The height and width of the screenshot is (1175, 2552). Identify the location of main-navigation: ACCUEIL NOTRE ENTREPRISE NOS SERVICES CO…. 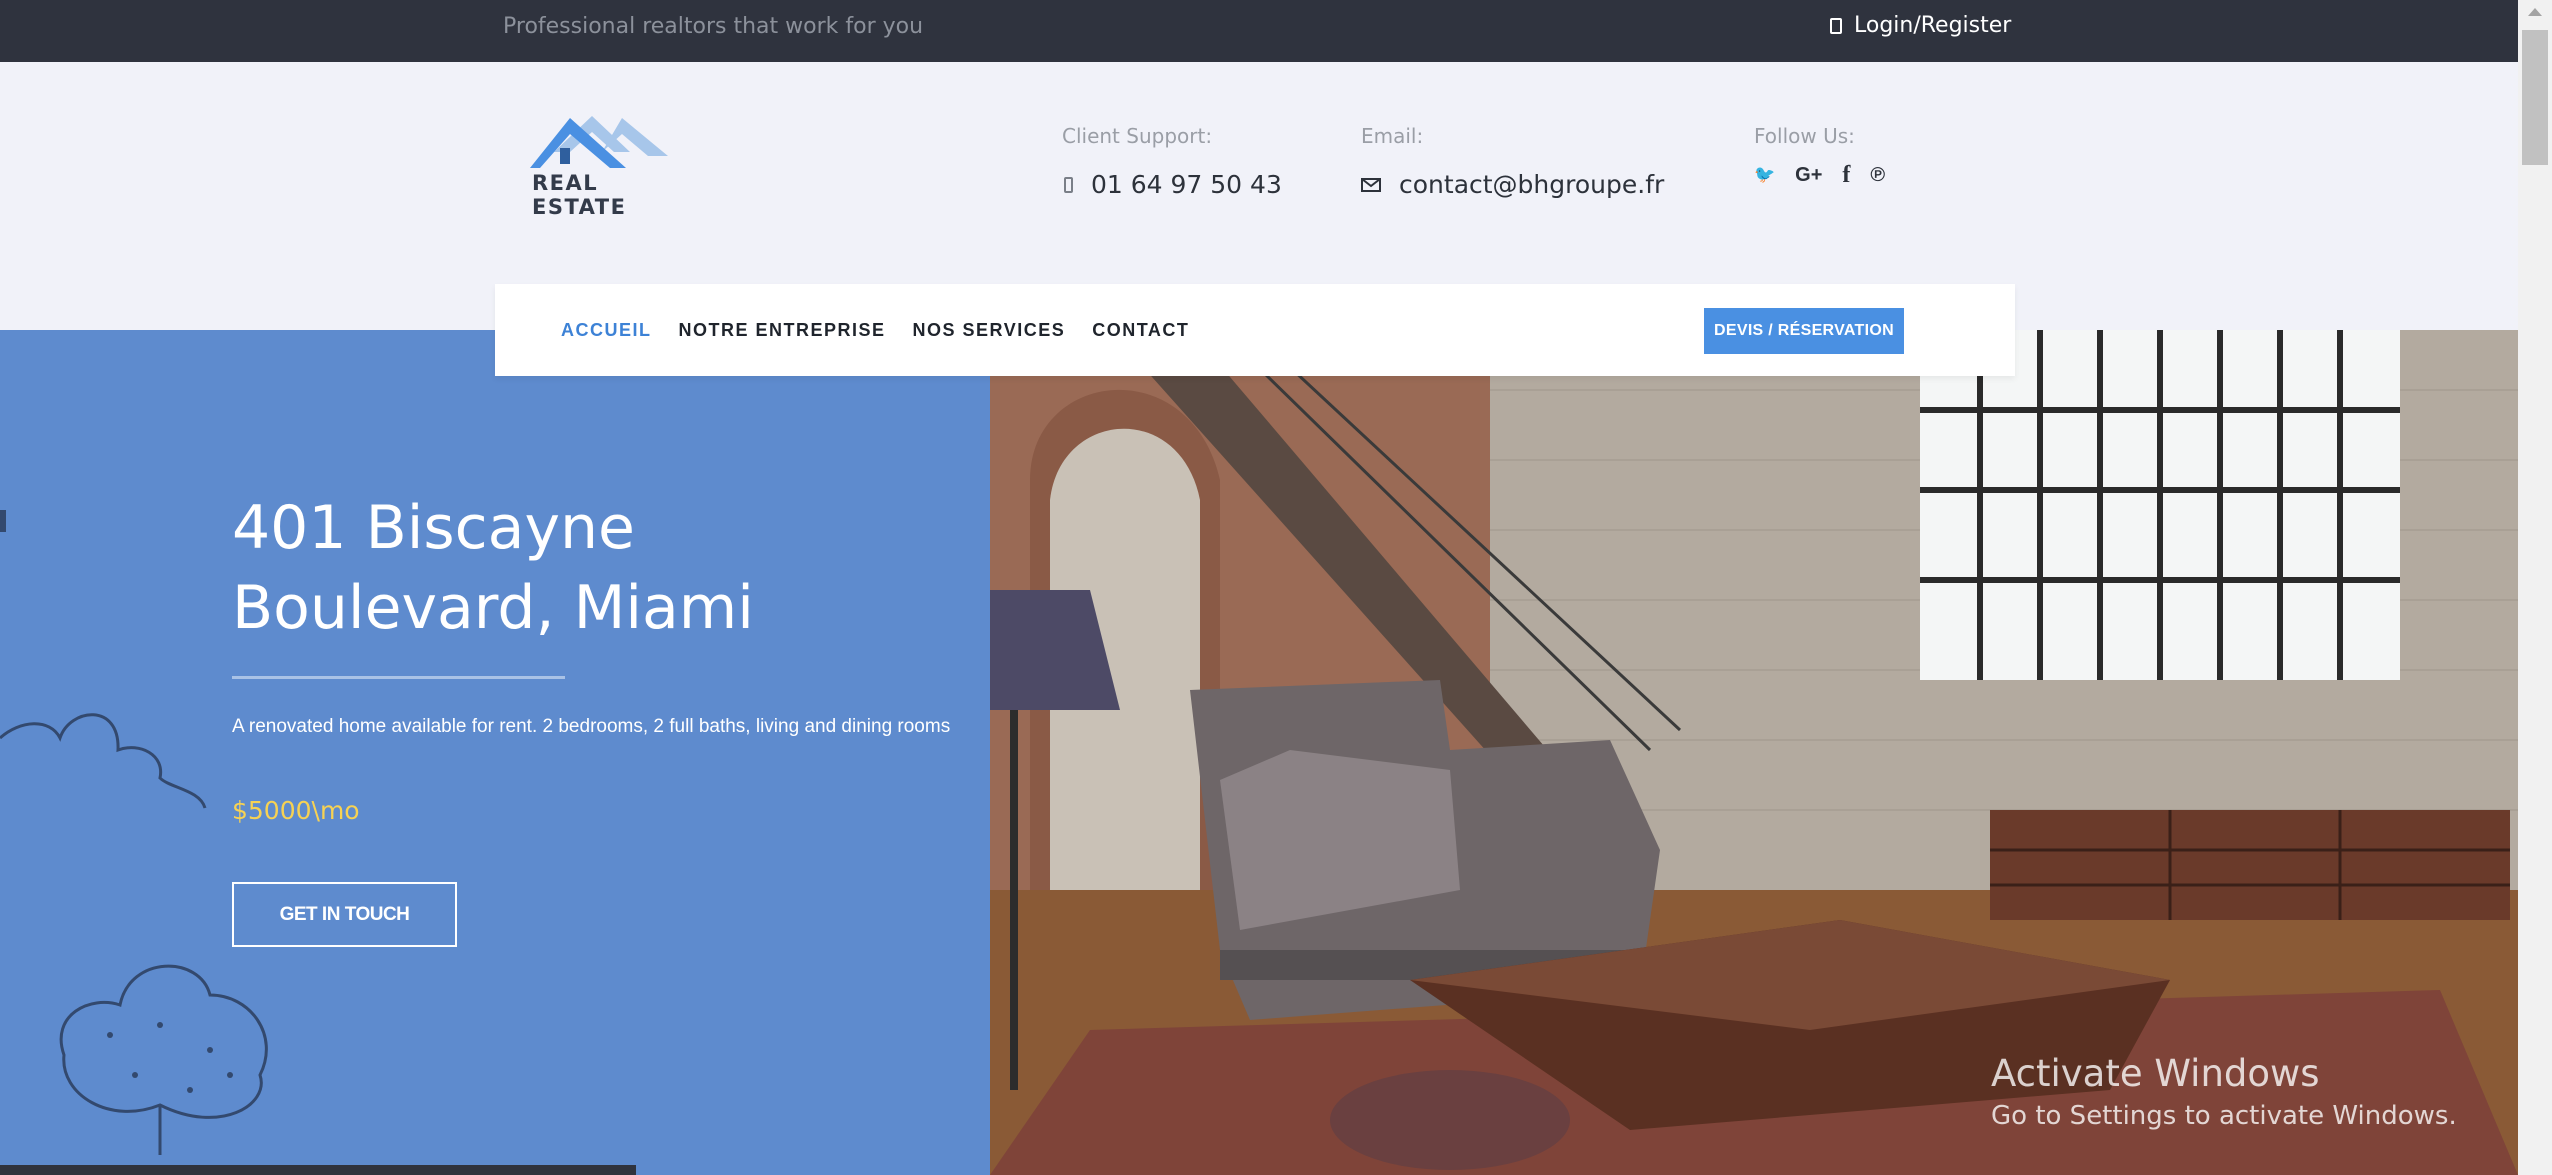
(1255, 330).